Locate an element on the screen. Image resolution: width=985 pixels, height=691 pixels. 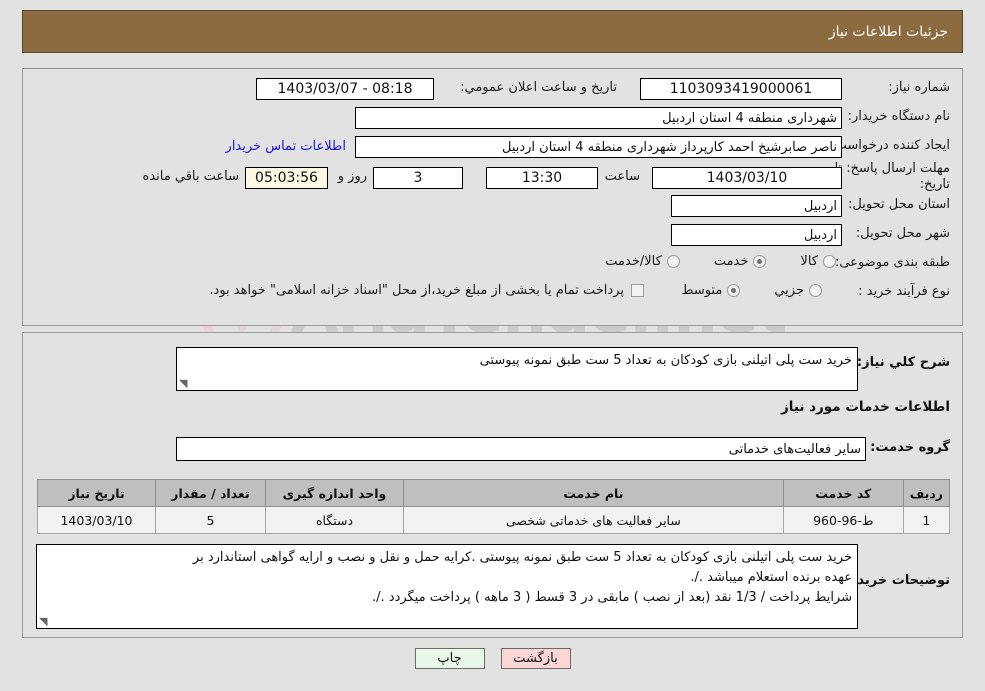
cell-name: سایر فعالیت های خدماتی شخصی is located at coordinates (593, 520).